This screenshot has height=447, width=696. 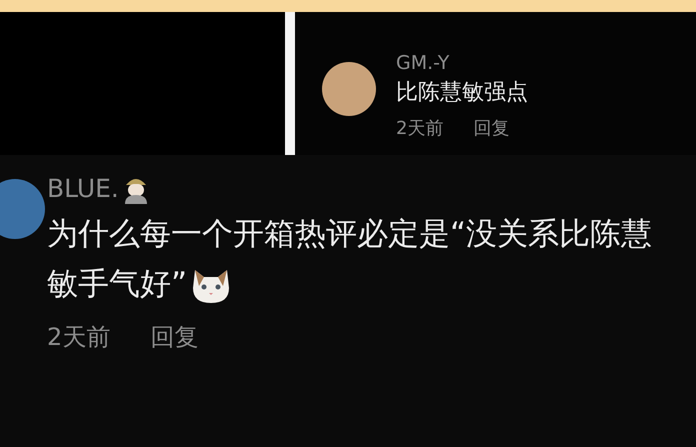 What do you see at coordinates (211, 286) in the screenshot?
I see `cat-face-icon` at bounding box center [211, 286].